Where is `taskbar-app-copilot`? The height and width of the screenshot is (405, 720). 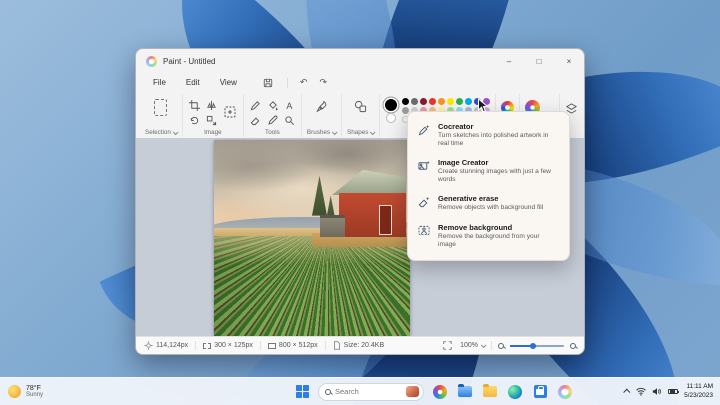 taskbar-app-copilot is located at coordinates (440, 392).